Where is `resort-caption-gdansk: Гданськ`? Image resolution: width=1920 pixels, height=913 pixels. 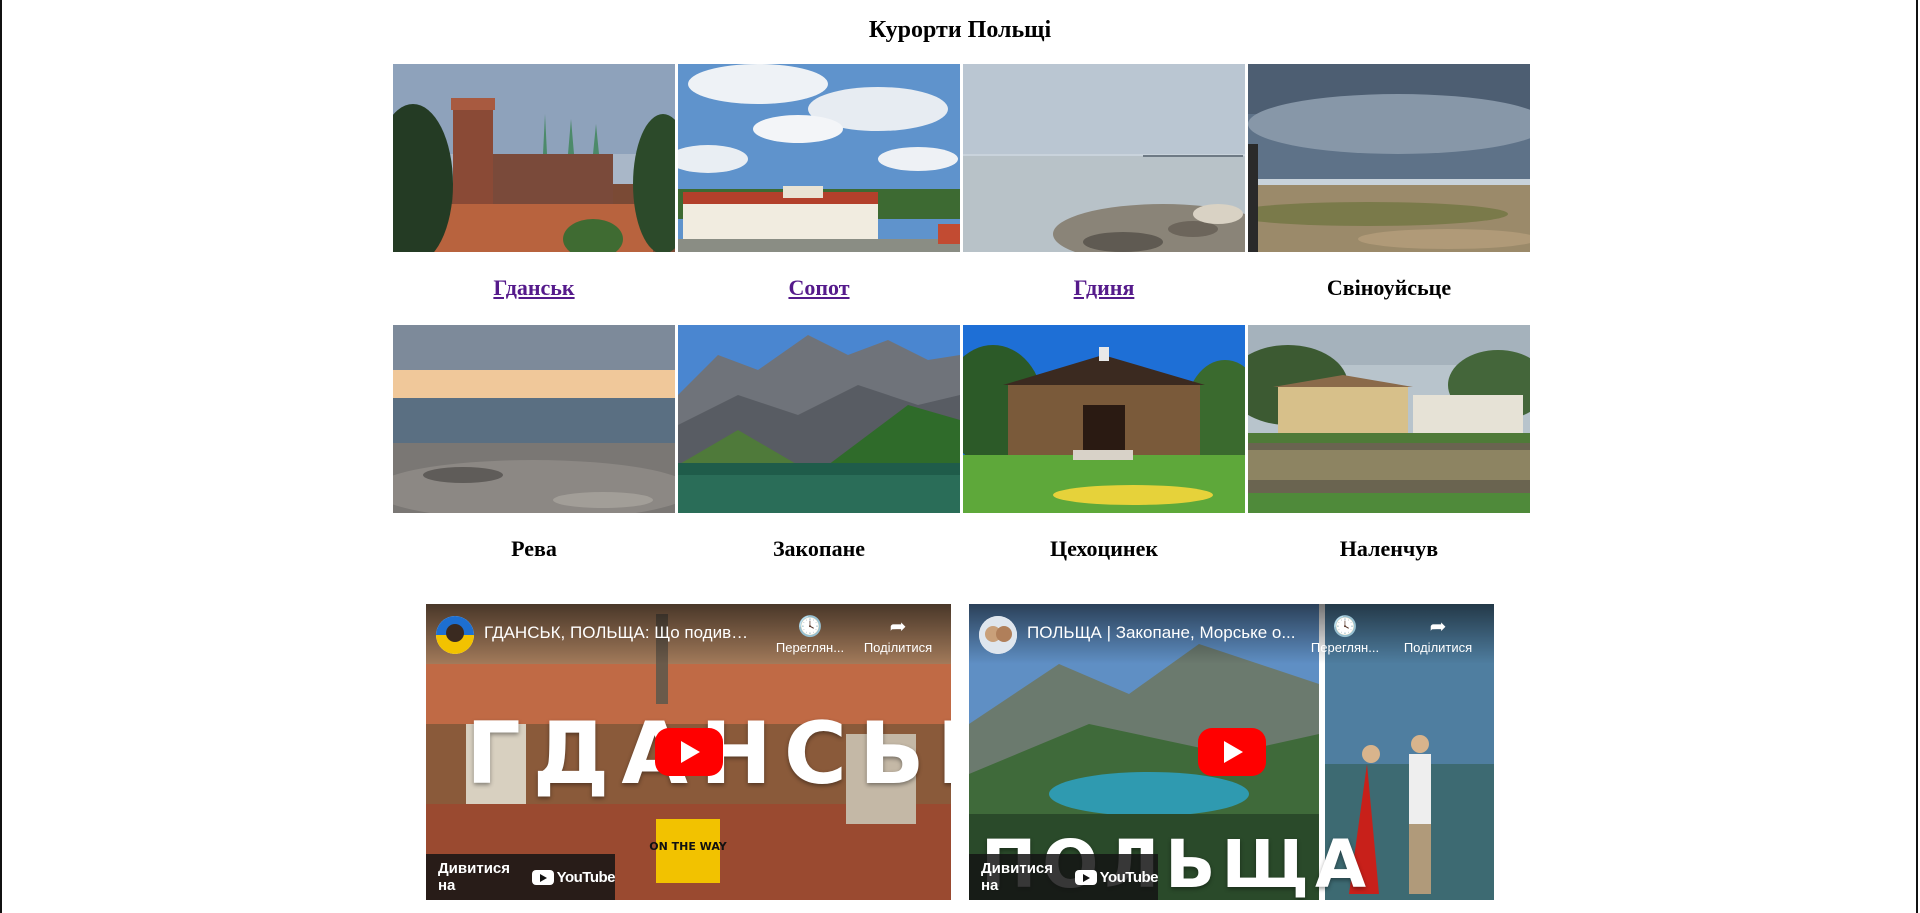 resort-caption-gdansk: Гданськ is located at coordinates (534, 288).